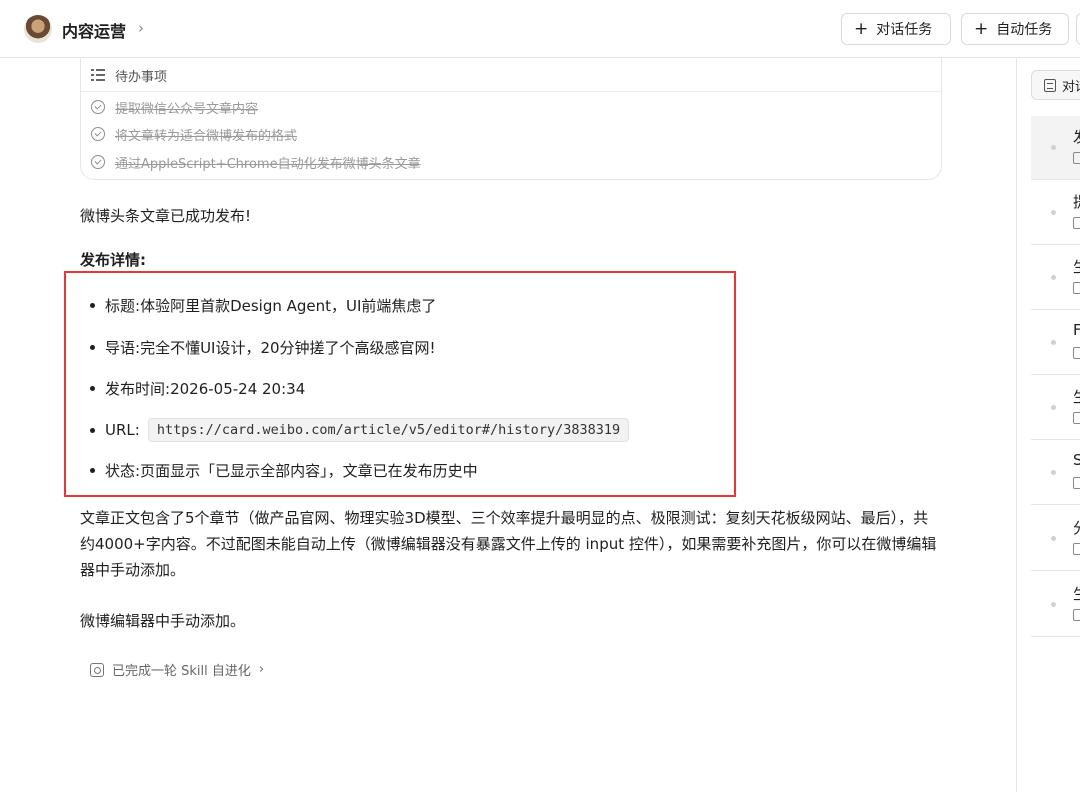  Describe the element at coordinates (181, 671) in the screenshot. I see `skill-status-label: 已完成一轮 Skill 自进化` at that location.